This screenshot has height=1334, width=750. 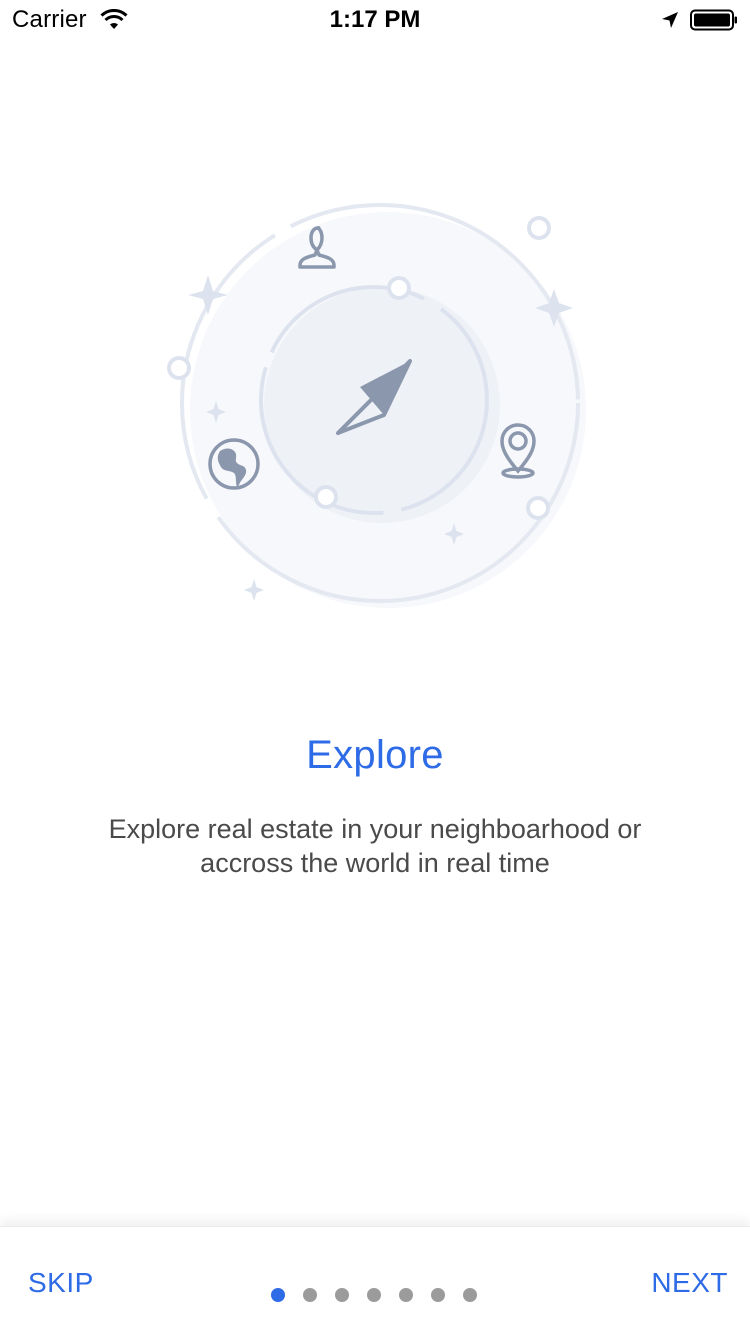 I want to click on onboarding-title: Explore, so click(x=375, y=755).